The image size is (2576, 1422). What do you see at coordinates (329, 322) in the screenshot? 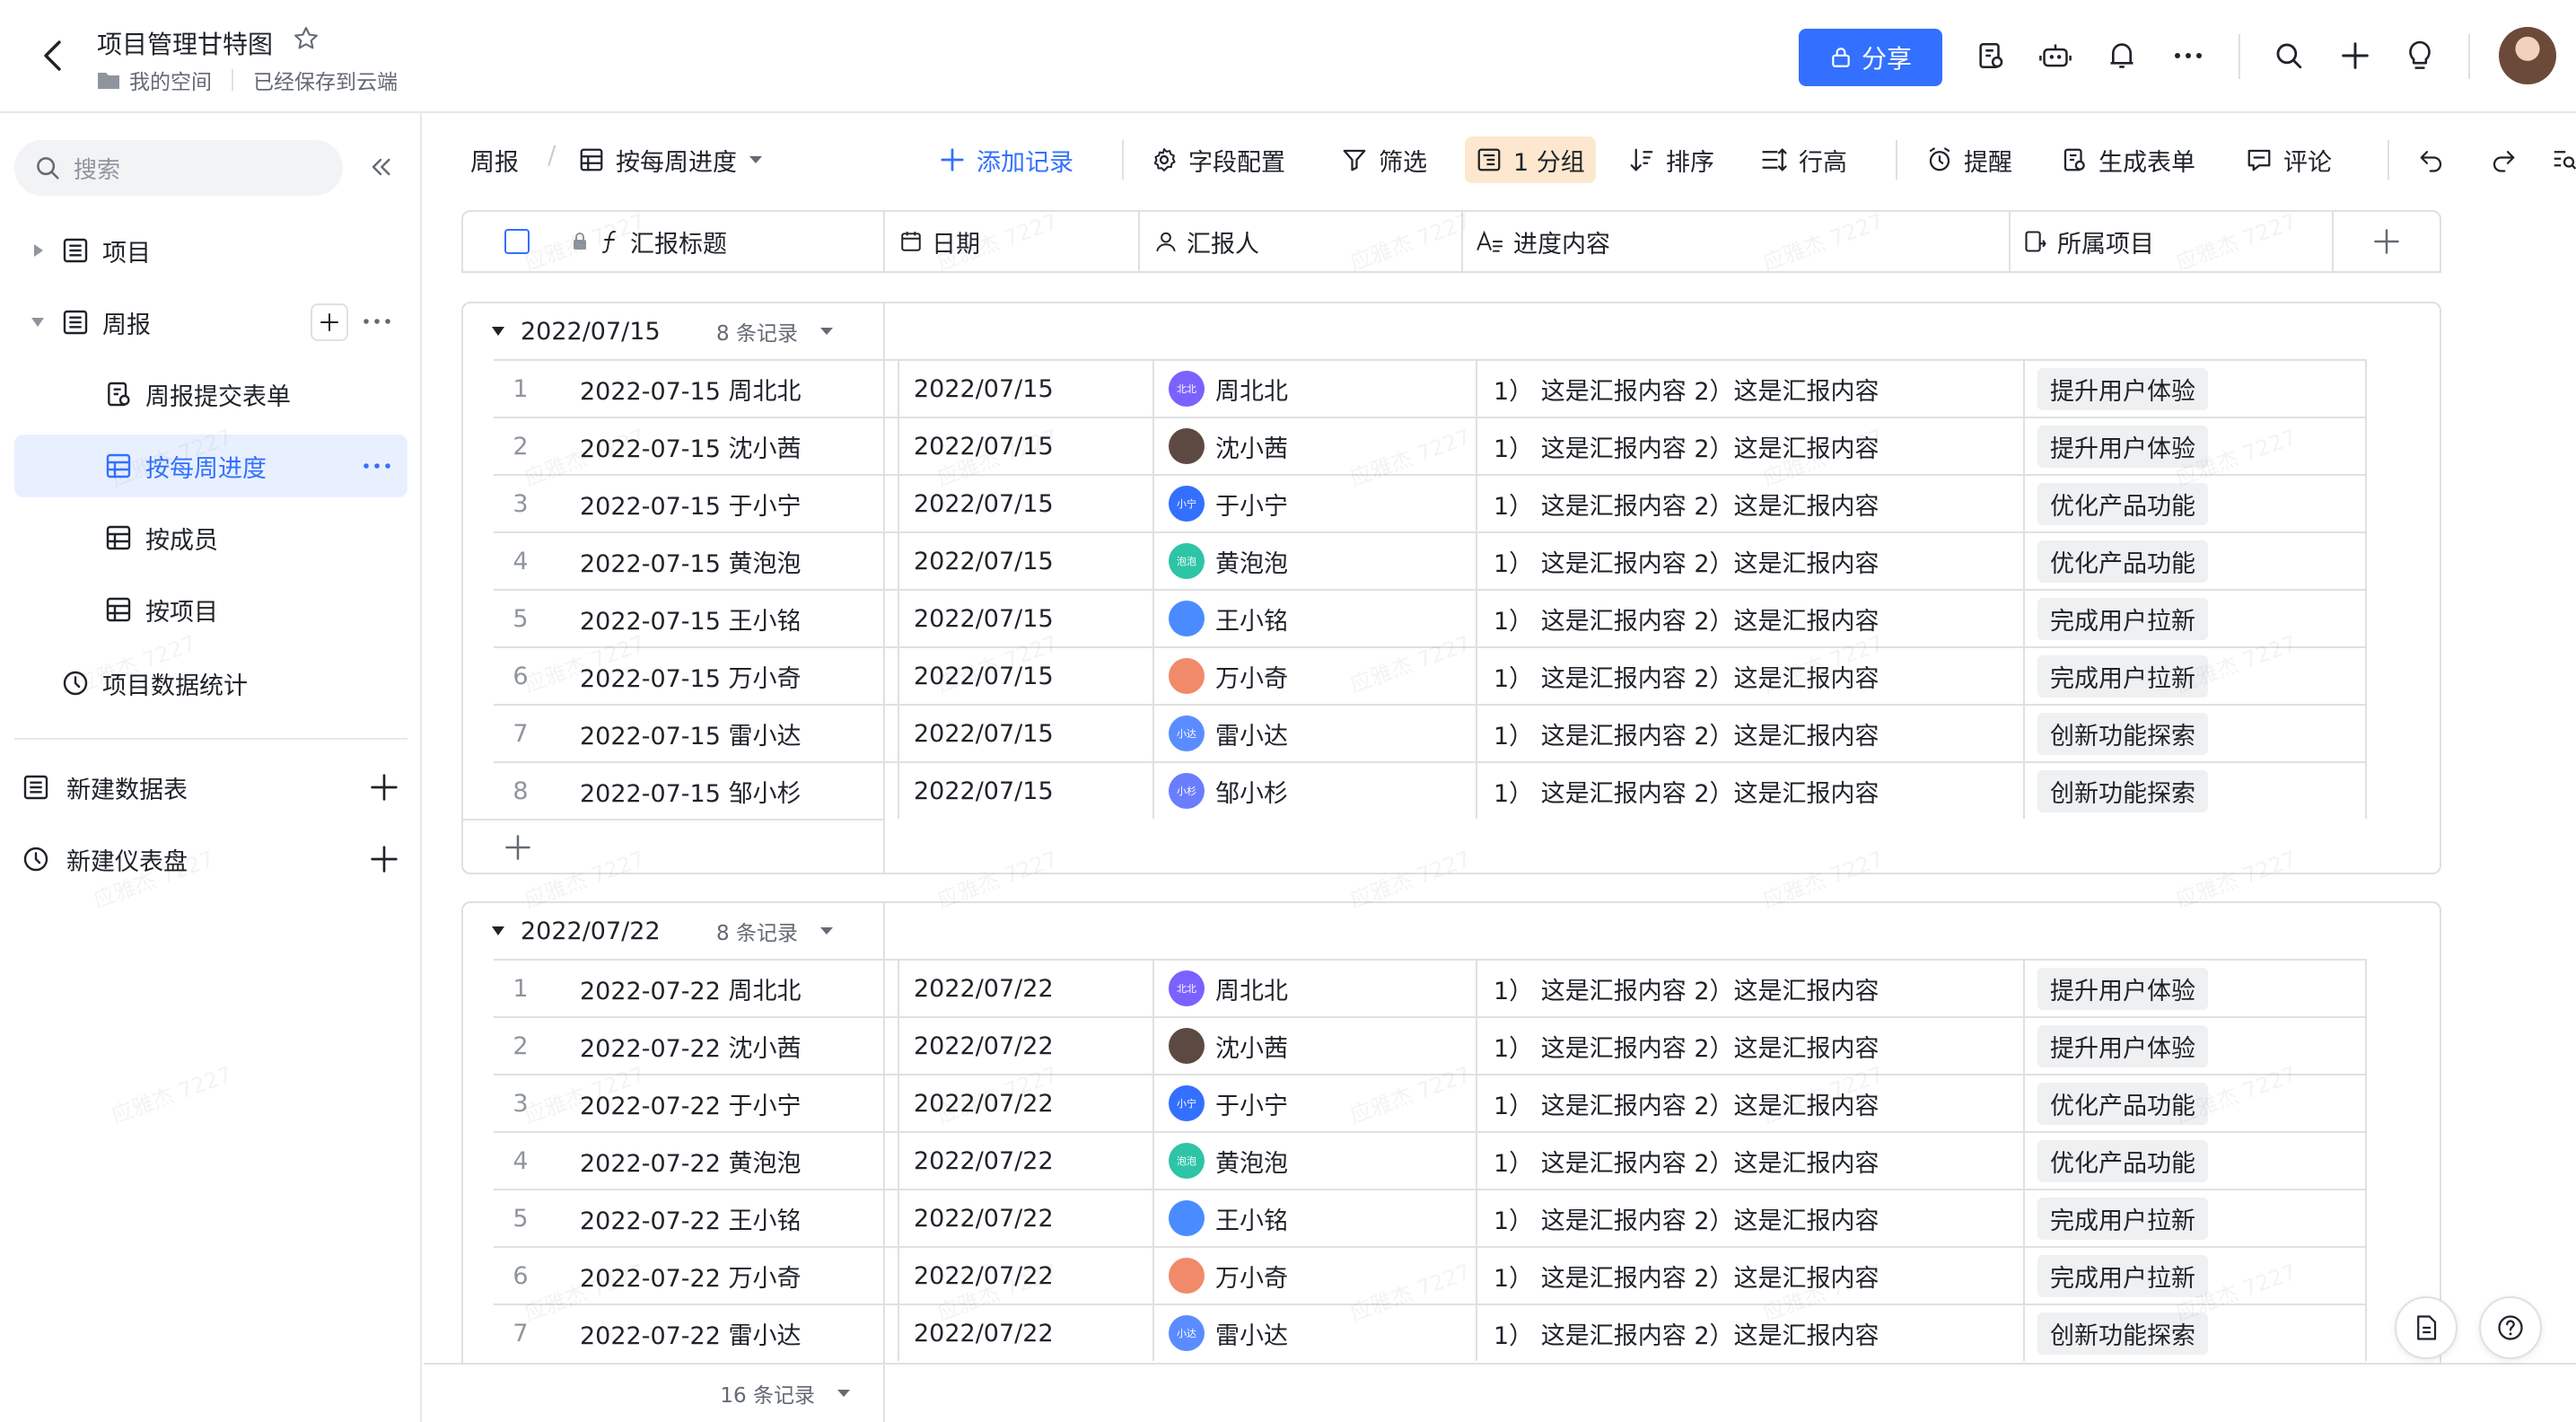
I see `add-view-button` at bounding box center [329, 322].